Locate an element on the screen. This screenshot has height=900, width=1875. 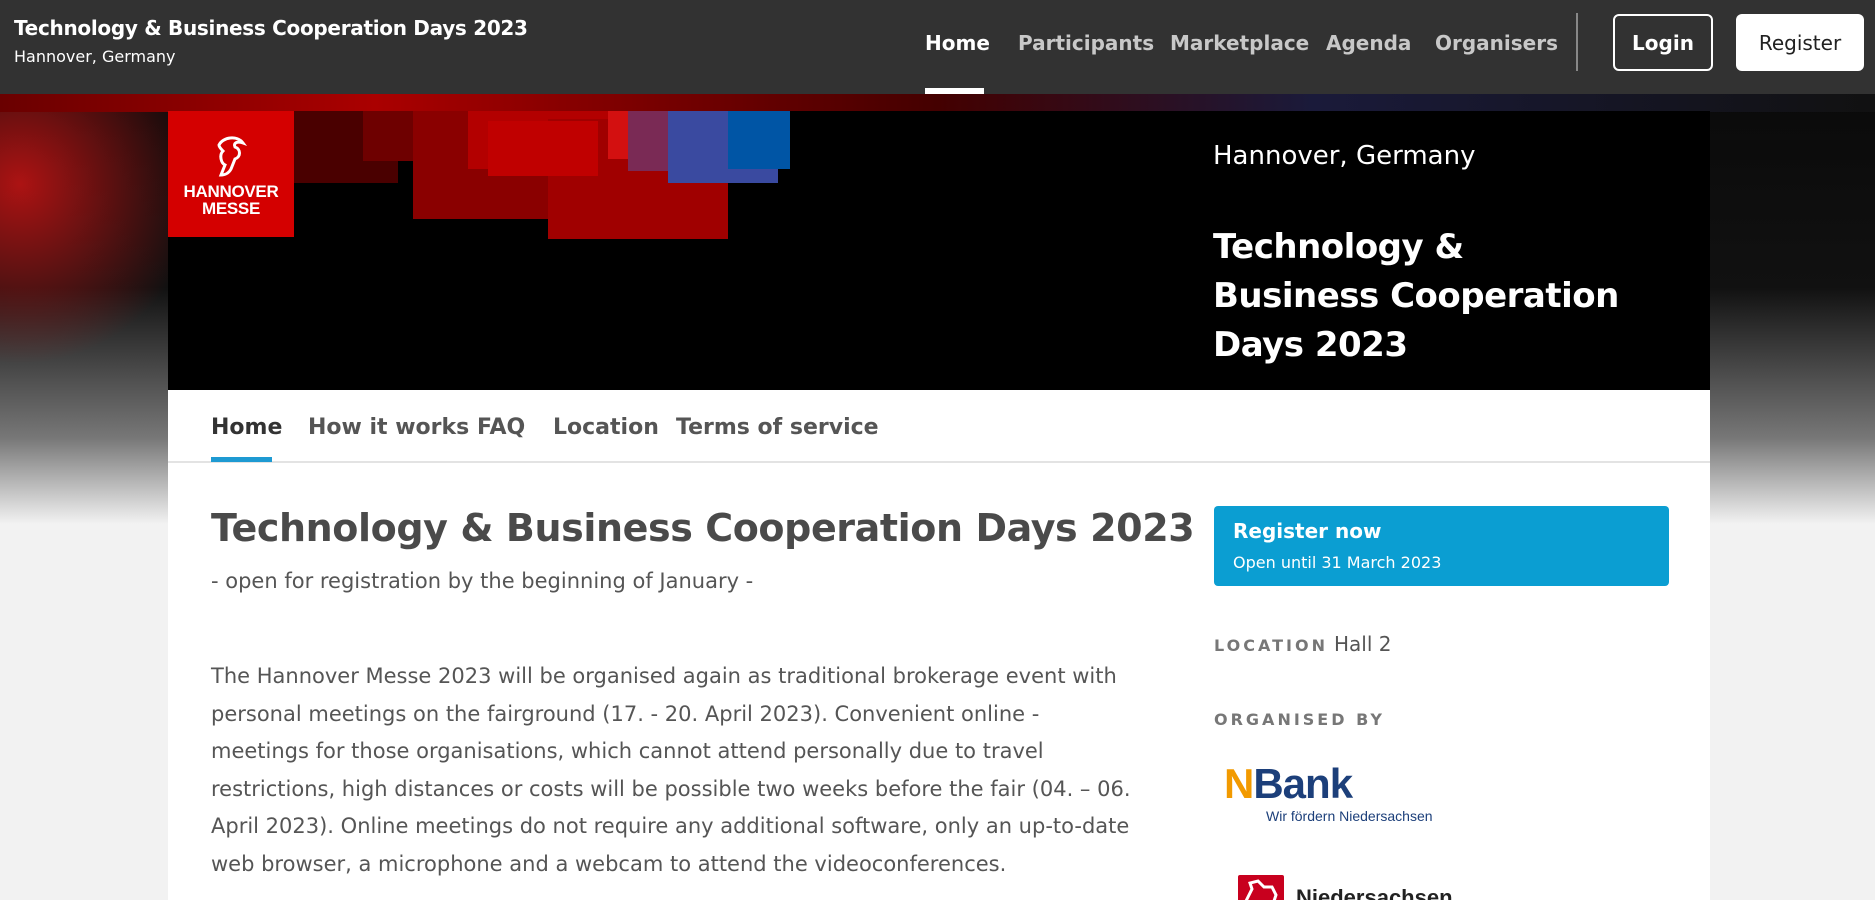
register-deadline: Open until 31 March 2023 is located at coordinates (1337, 562).